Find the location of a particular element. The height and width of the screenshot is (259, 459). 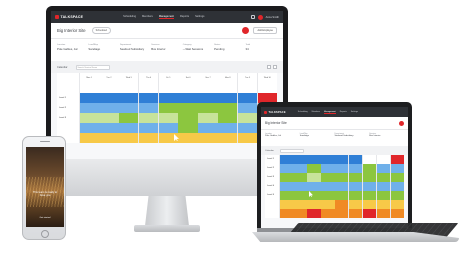

get-started-link: Get started is located at coordinates (45, 218).